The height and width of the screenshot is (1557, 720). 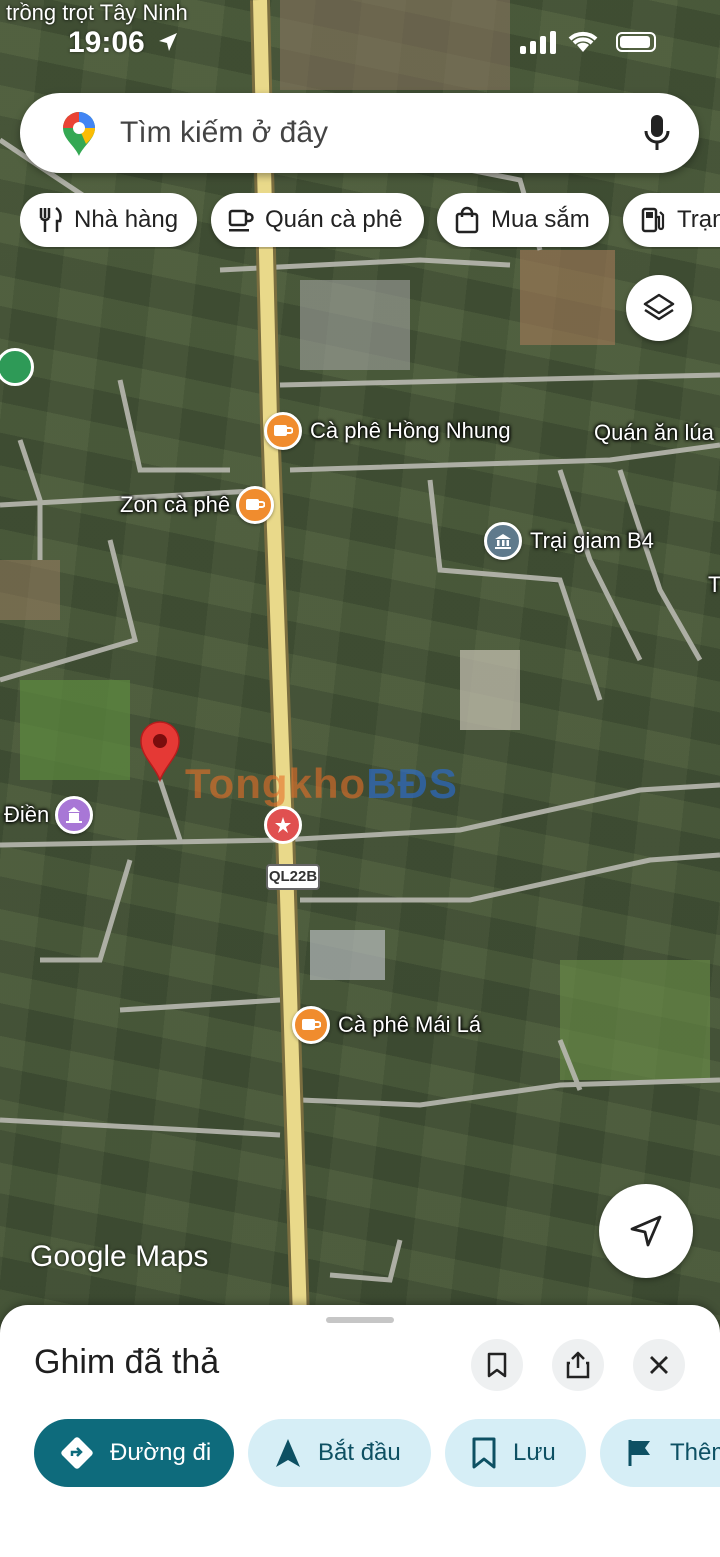 I want to click on status-time: 19:06, so click(x=106, y=42).